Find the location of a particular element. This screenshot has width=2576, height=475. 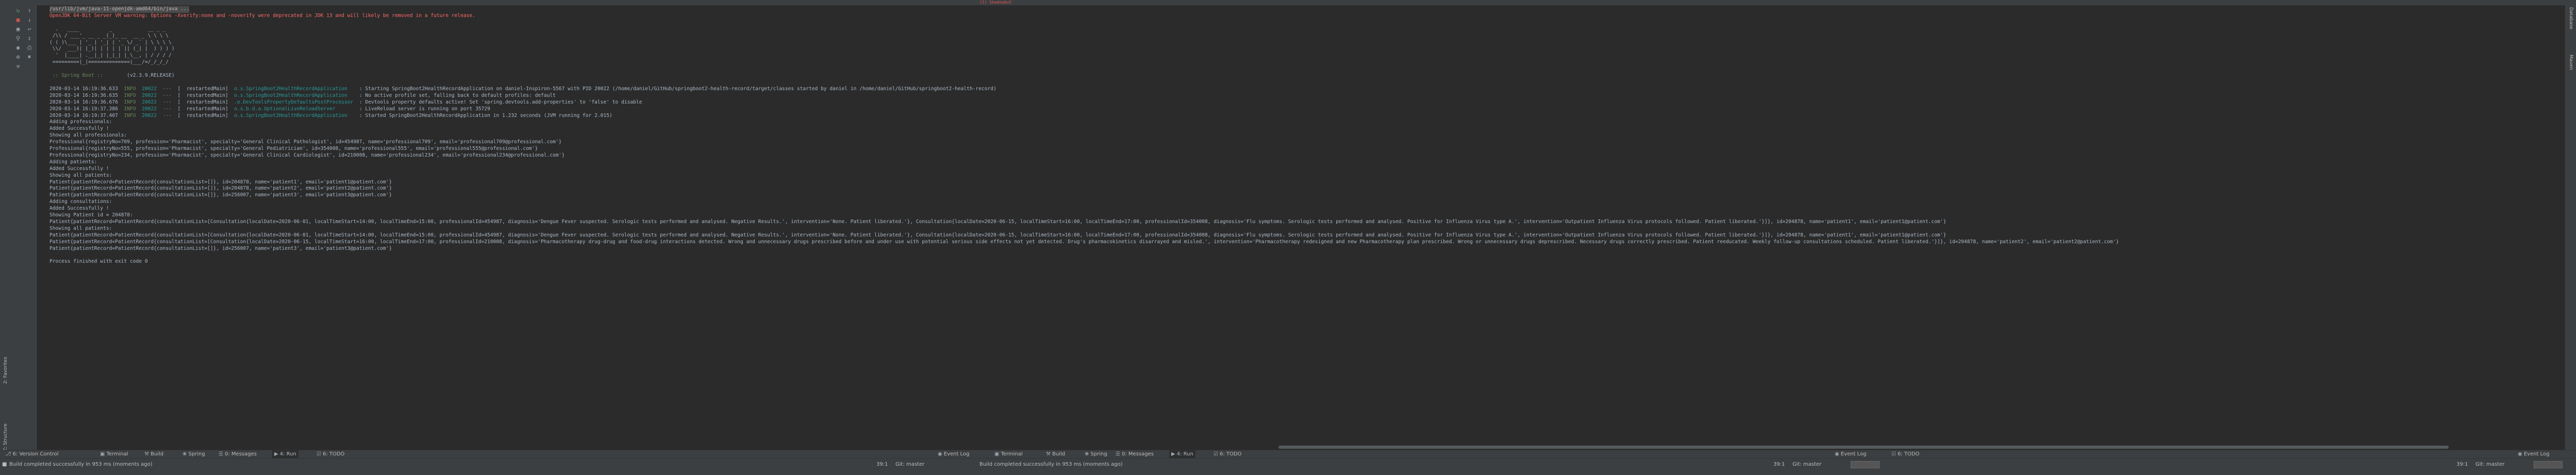

print-icon: ⎙ is located at coordinates (30, 48).